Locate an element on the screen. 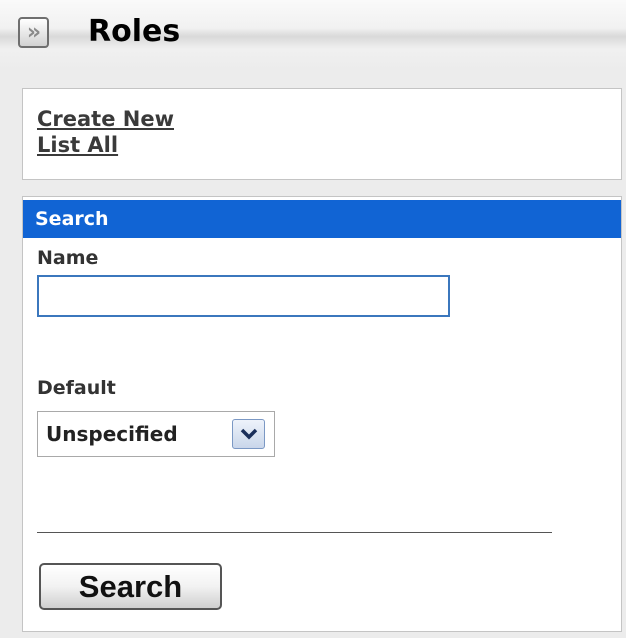  default-label: Default is located at coordinates (76, 388).